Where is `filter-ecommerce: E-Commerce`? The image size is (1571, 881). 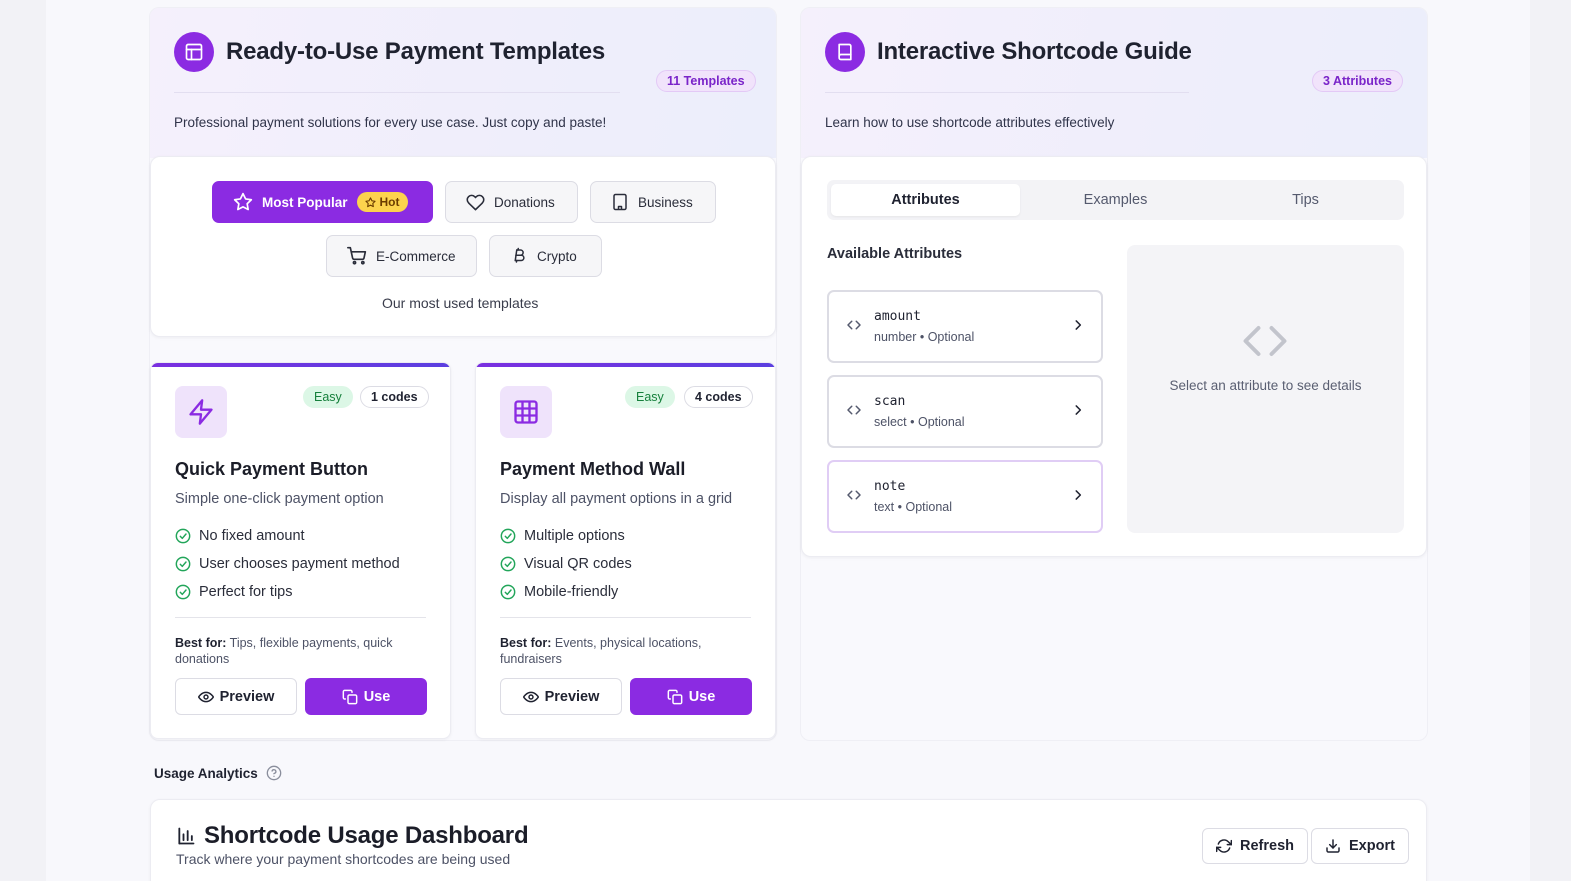
filter-ecommerce: E-Commerce is located at coordinates (401, 256).